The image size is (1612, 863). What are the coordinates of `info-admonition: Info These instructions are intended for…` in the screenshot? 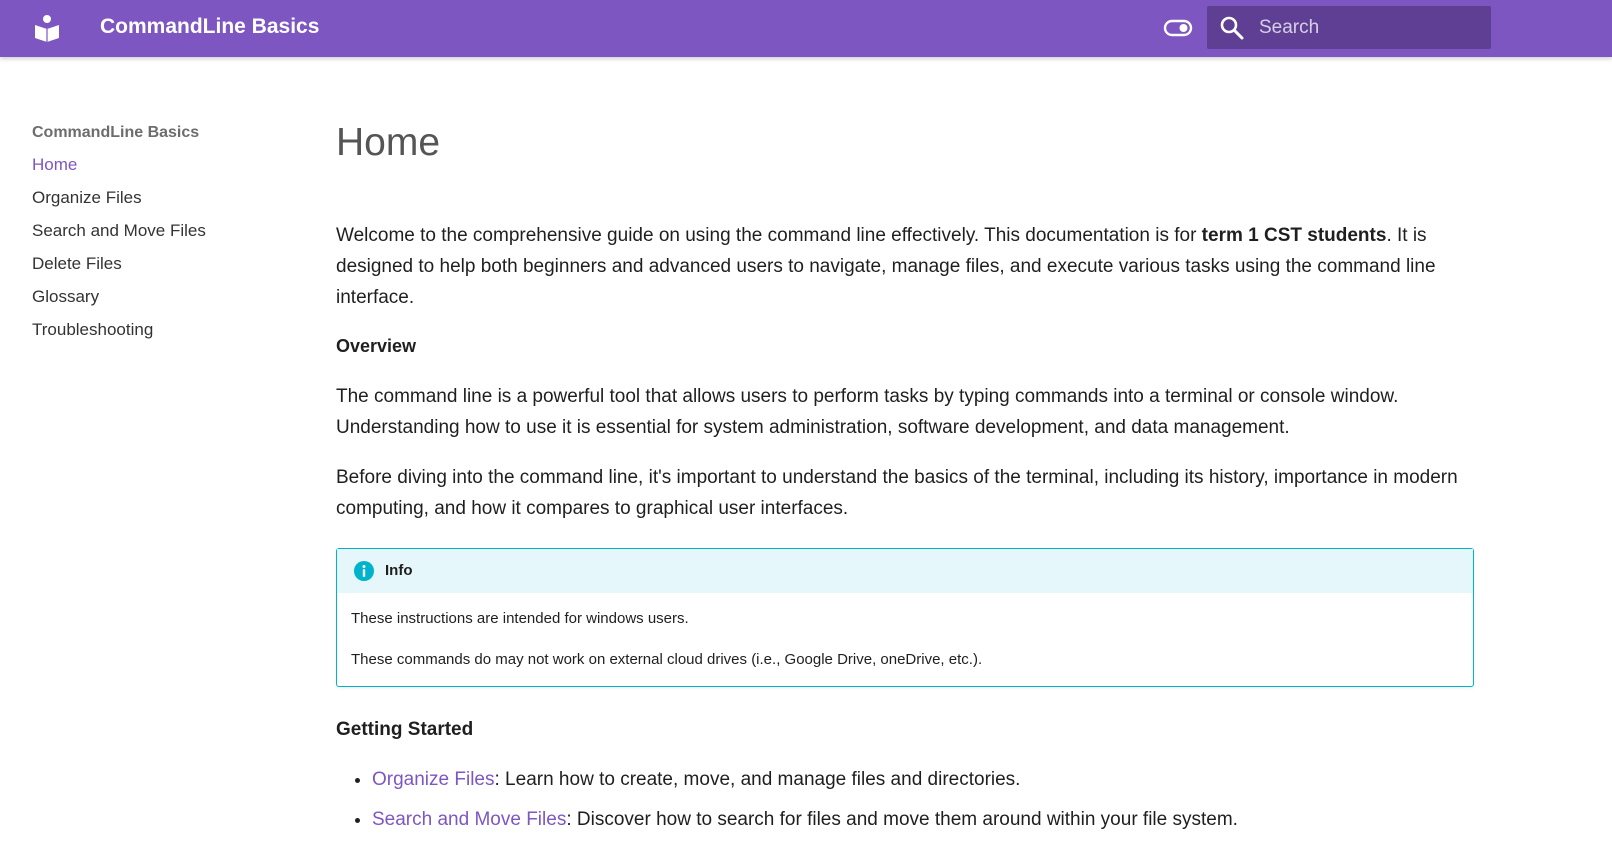 It's located at (905, 617).